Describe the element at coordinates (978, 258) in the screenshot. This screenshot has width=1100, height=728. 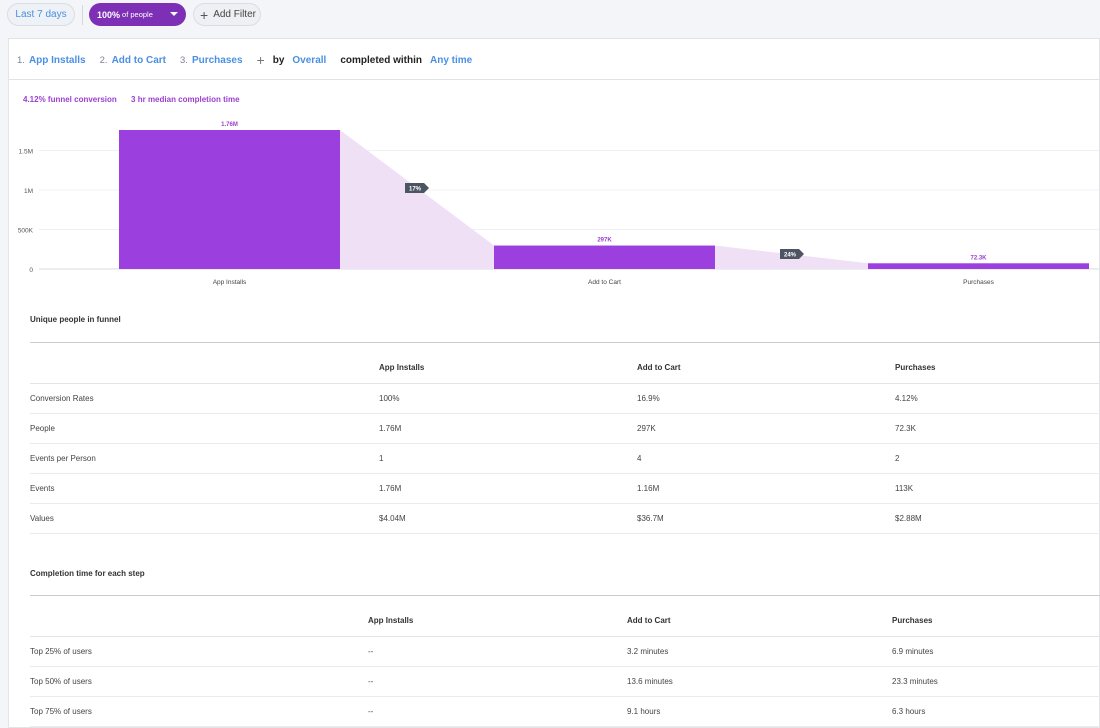
I see `bar-value-label: 72.3K` at that location.